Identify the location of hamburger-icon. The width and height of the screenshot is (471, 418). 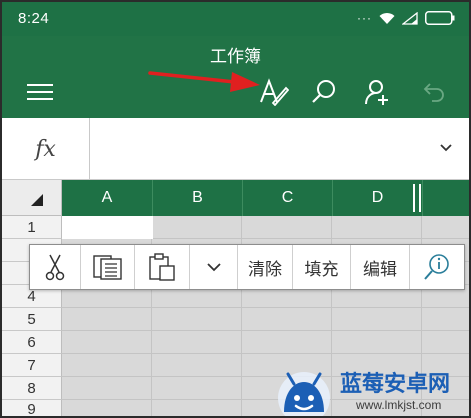
(40, 92).